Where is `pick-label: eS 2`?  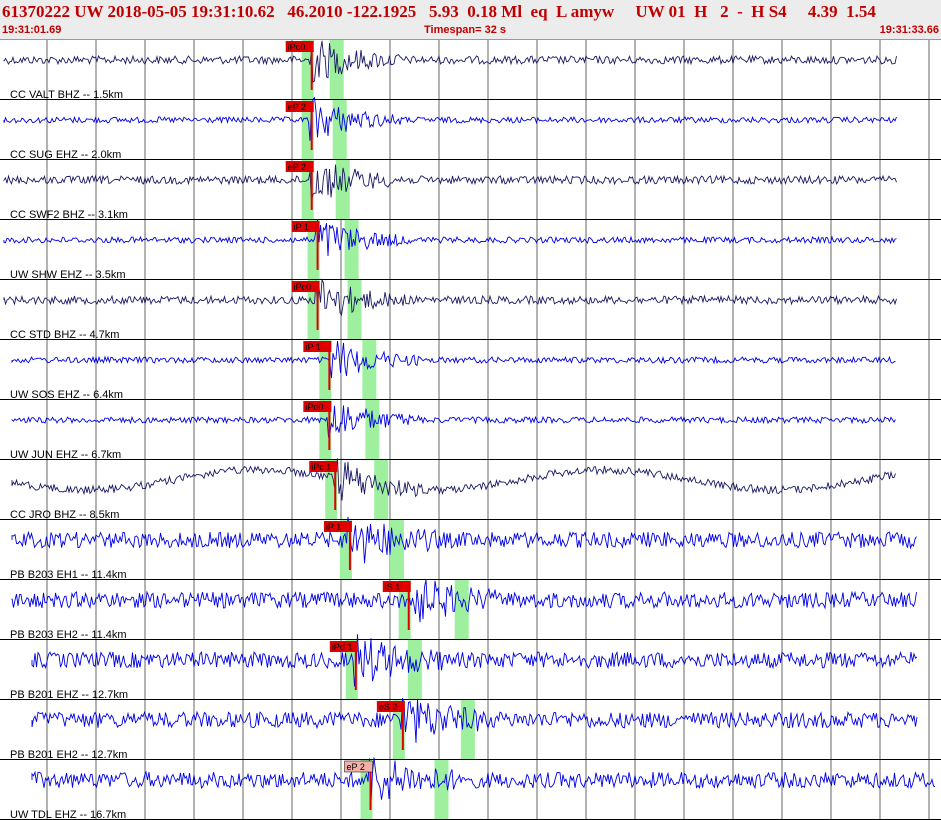 pick-label: eS 2 is located at coordinates (388, 707).